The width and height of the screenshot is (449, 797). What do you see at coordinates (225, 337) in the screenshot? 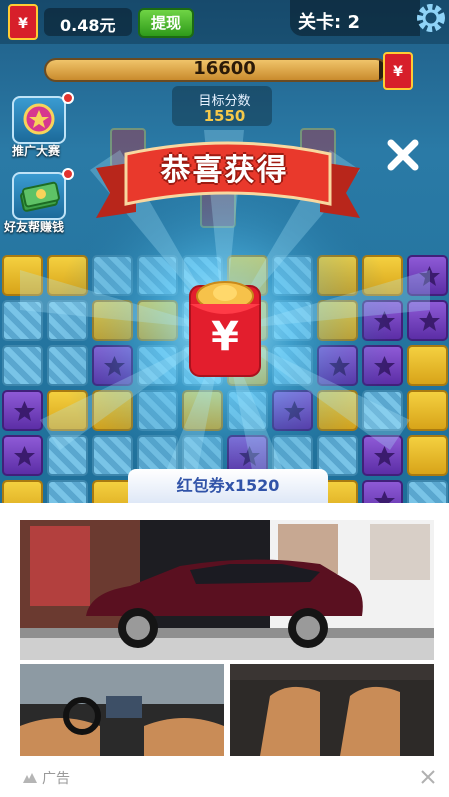
I see `envelope-yuan-symbol: ¥` at bounding box center [225, 337].